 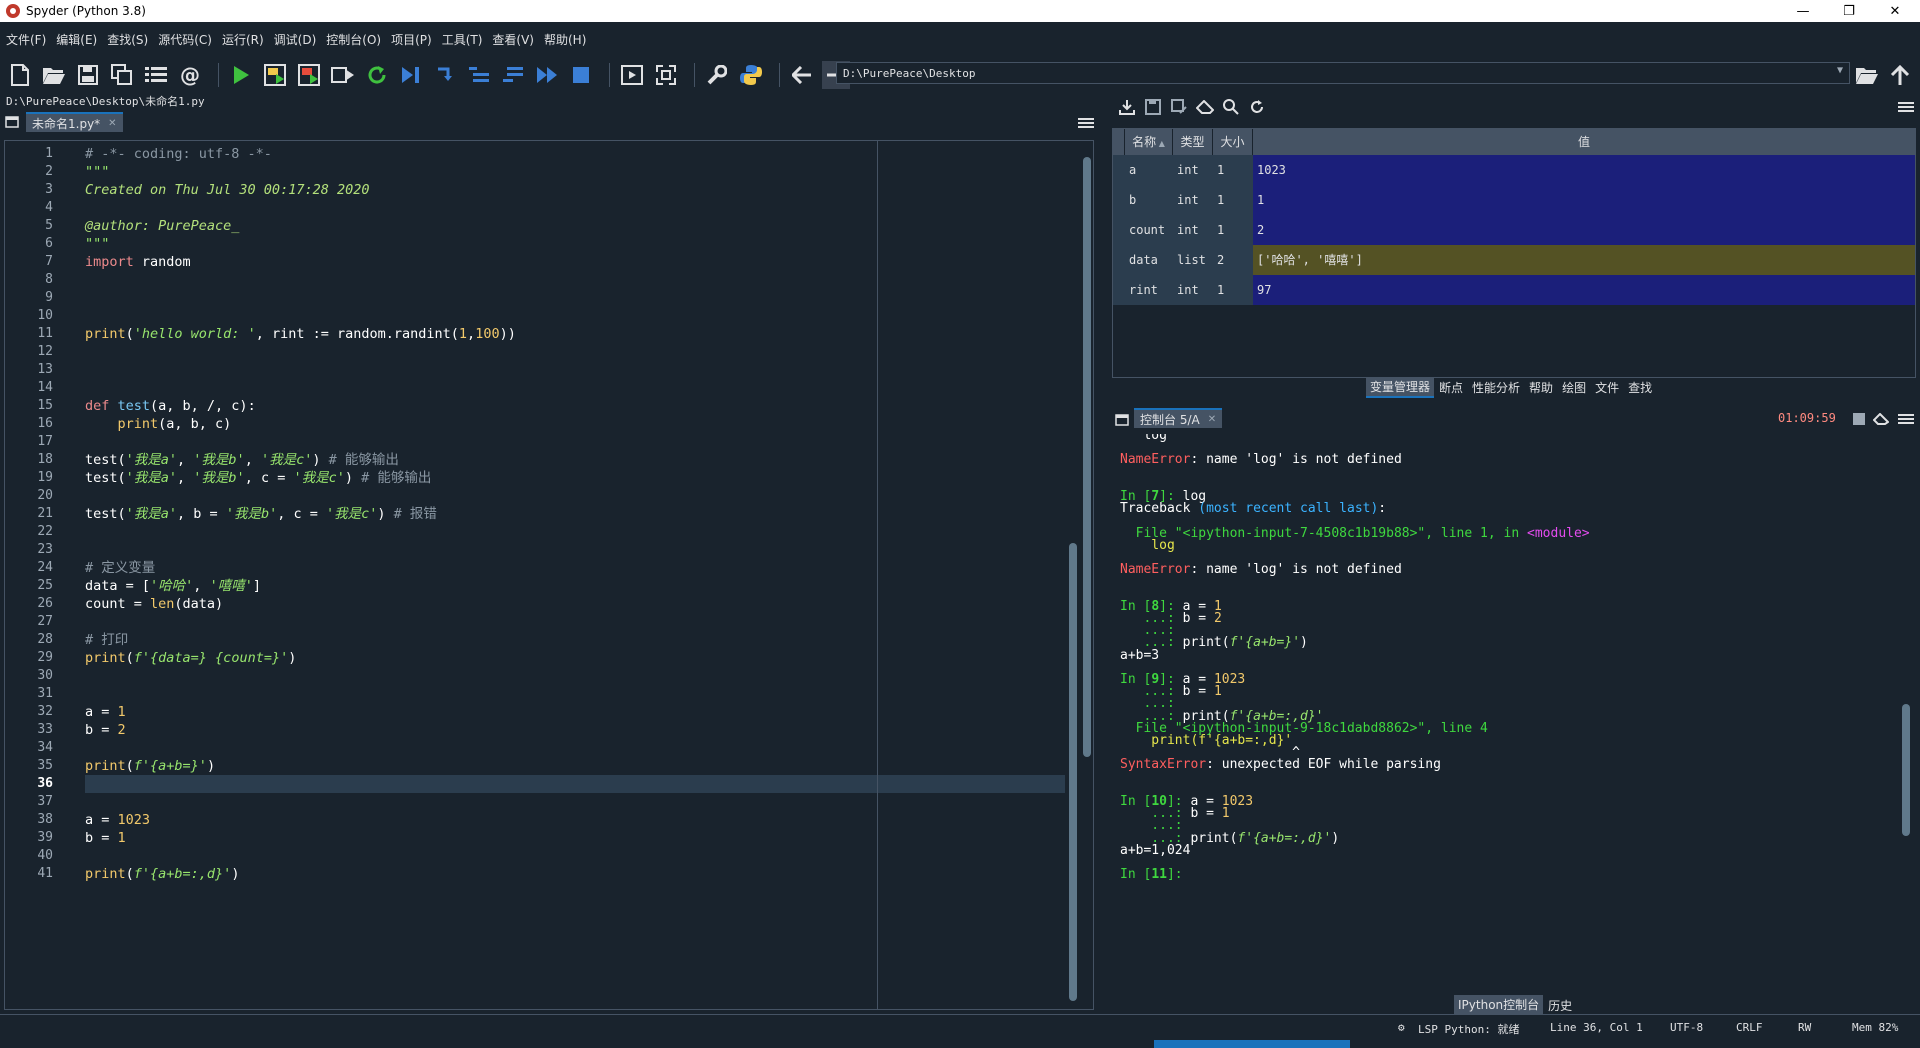 What do you see at coordinates (1149, 142) in the screenshot?
I see `column-header-name: 名称 ▲` at bounding box center [1149, 142].